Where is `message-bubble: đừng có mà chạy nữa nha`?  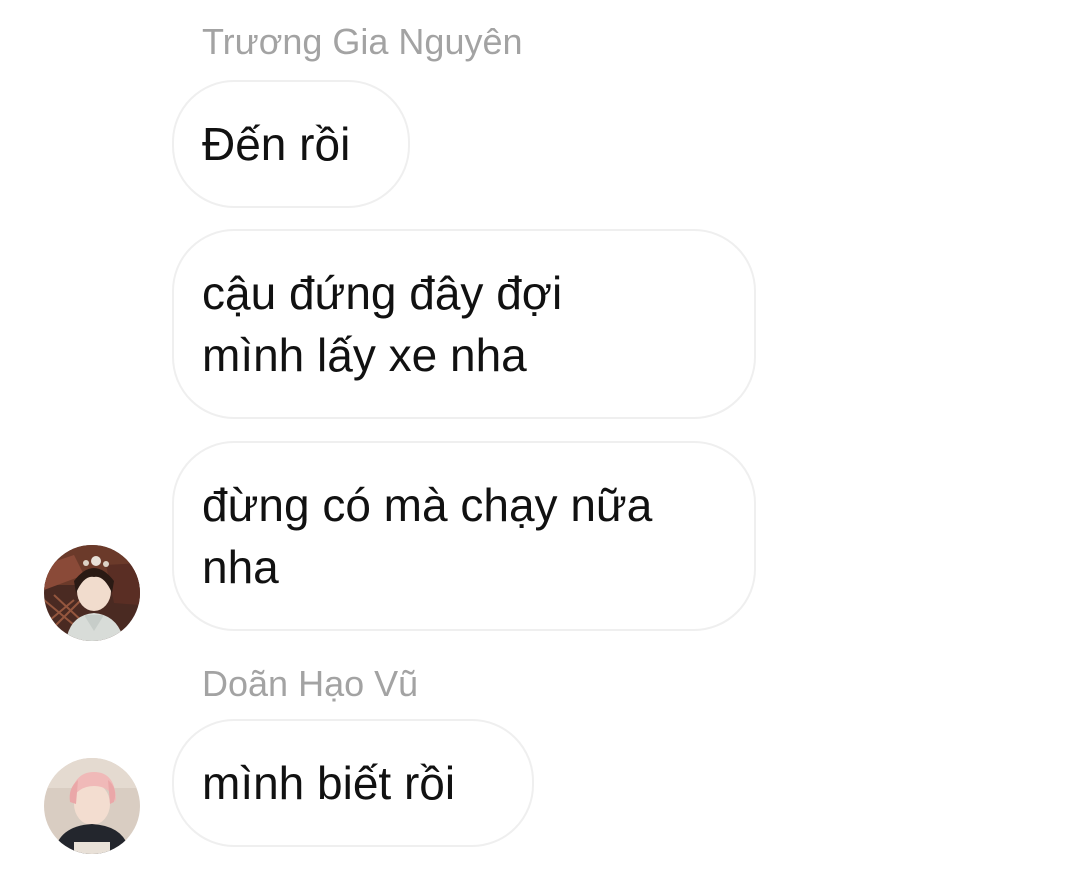 message-bubble: đừng có mà chạy nữa nha is located at coordinates (464, 536).